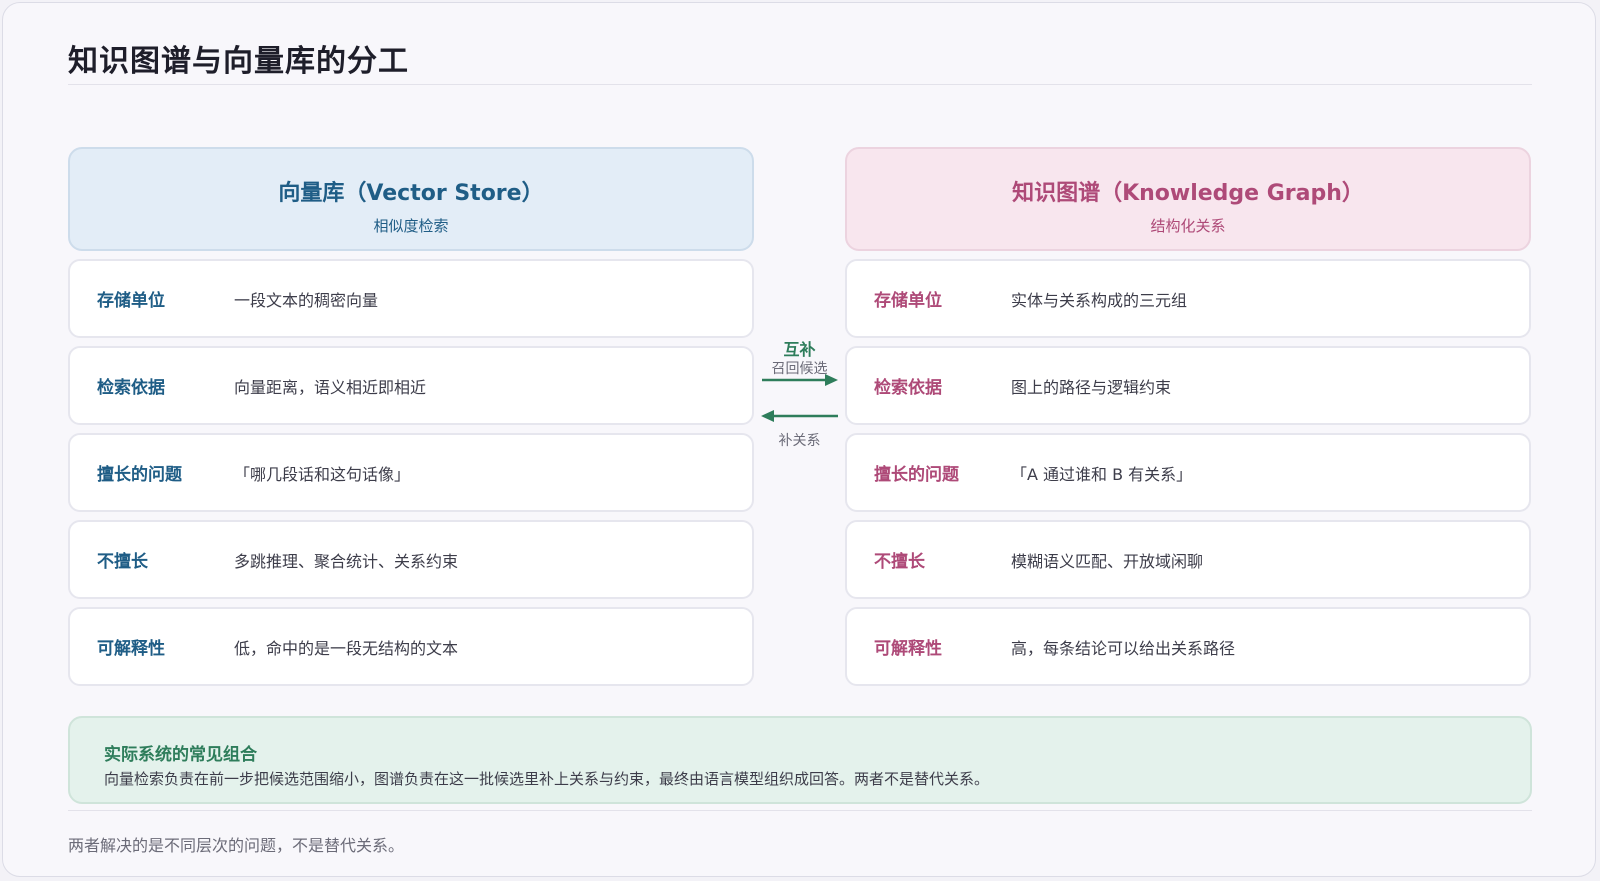  Describe the element at coordinates (1107, 561) in the screenshot. I see `row-value: 模糊语义匹配、开放域闲聊` at that location.